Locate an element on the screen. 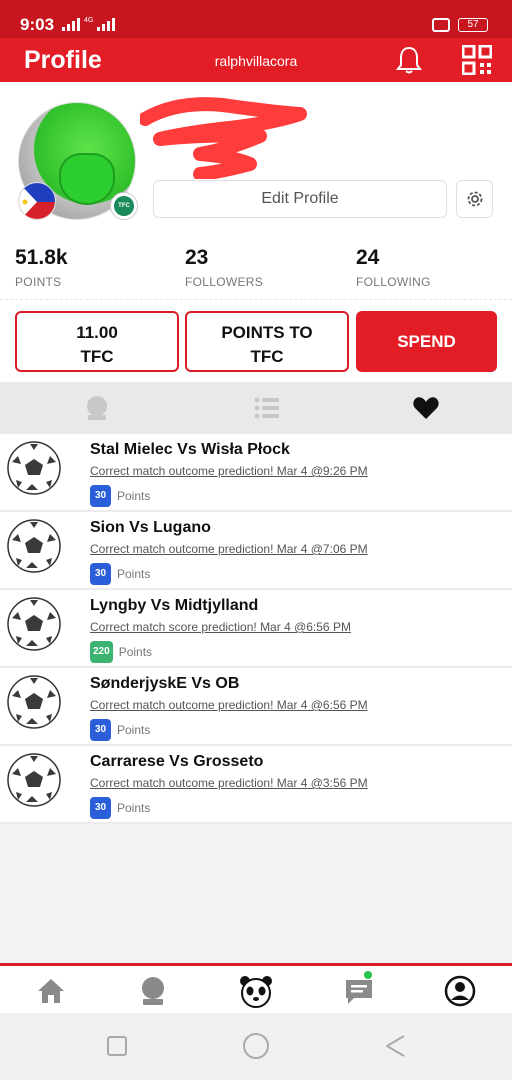 Image resolution: width=512 pixels, height=1080 pixels. avatar-face is located at coordinates (87, 179).